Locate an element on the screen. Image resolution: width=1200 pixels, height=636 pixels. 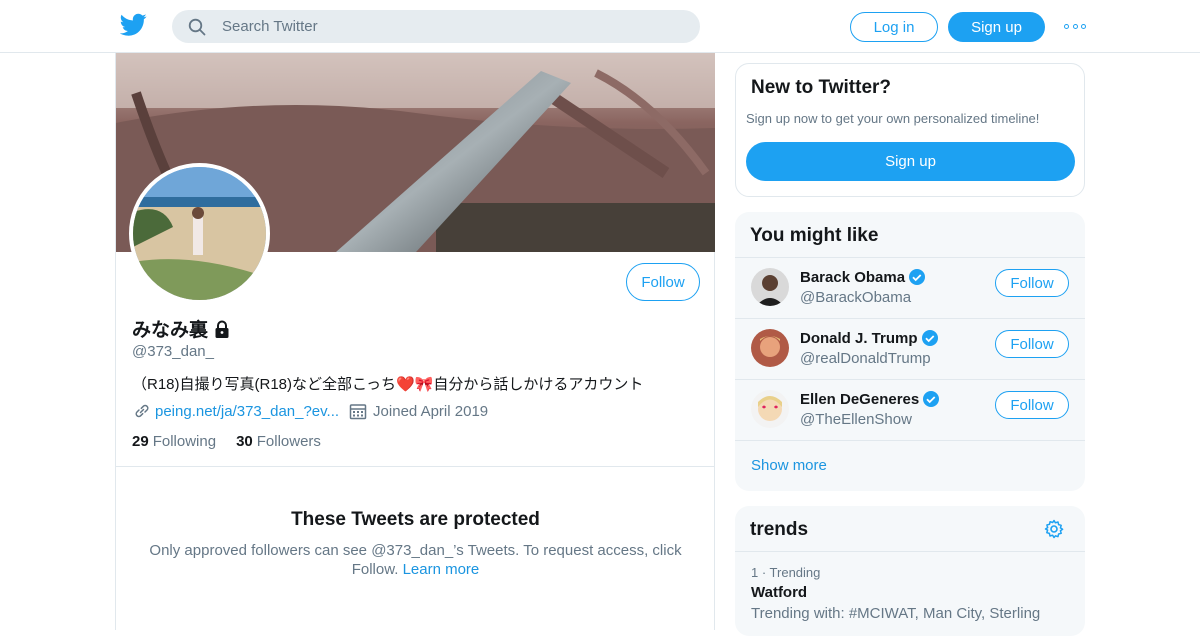
search-box is located at coordinates (436, 26).